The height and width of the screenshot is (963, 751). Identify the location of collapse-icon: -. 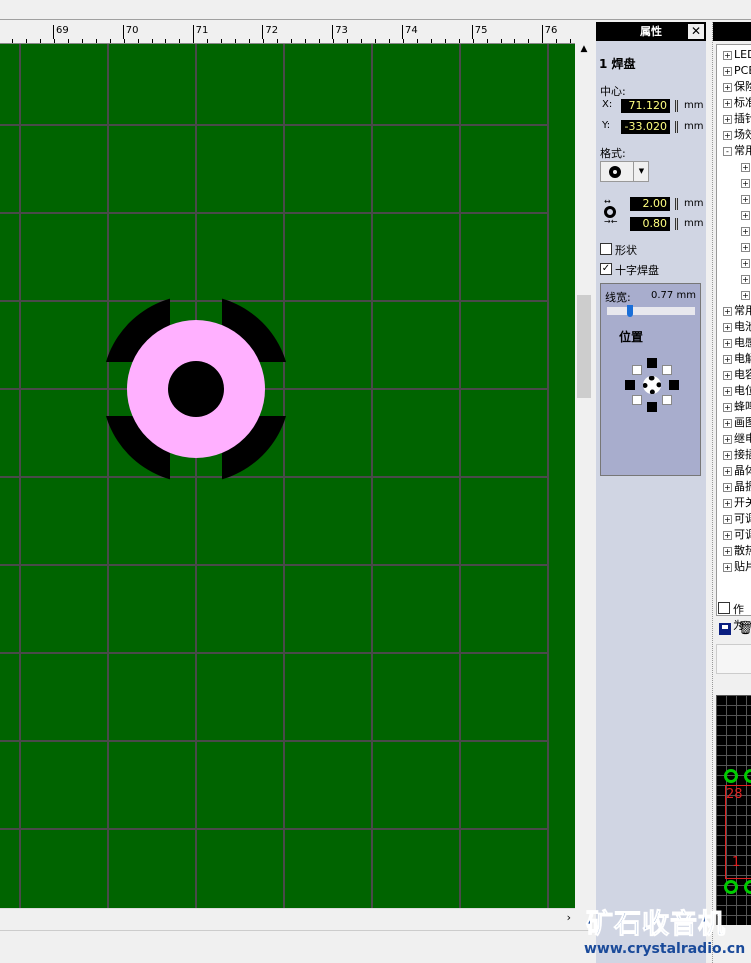
(727, 151).